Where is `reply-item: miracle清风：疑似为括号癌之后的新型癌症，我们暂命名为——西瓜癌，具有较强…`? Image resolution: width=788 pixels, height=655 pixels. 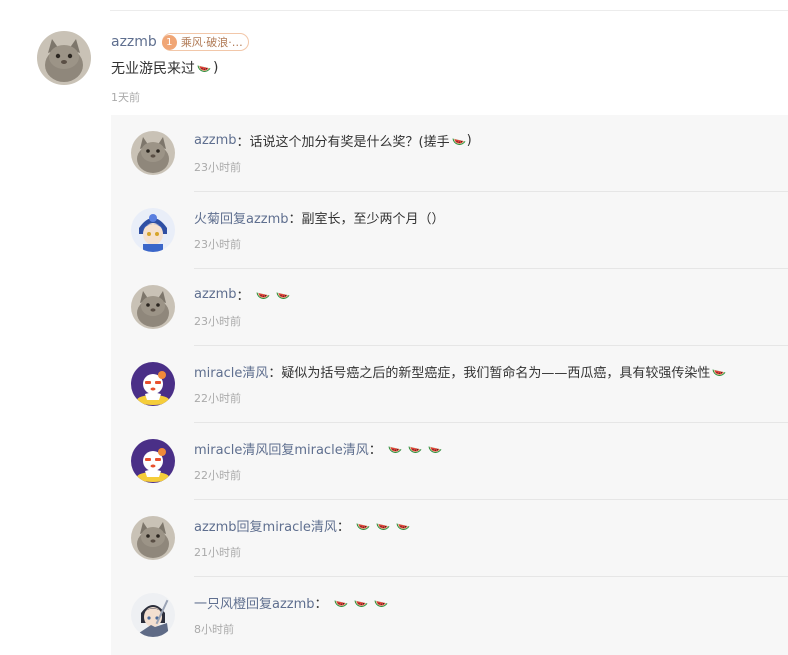
reply-item: miracle清风：疑似为括号癌之后的新型癌症，我们暂命名为——西瓜癌，具有较强… is located at coordinates (449, 384).